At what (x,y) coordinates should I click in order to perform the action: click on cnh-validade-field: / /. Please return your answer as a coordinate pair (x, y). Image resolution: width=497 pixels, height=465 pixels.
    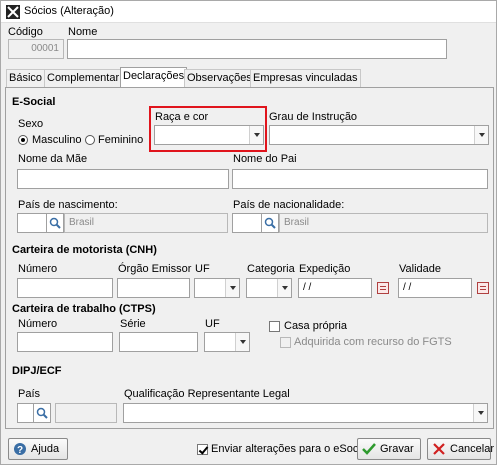
    Looking at the image, I should click on (435, 288).